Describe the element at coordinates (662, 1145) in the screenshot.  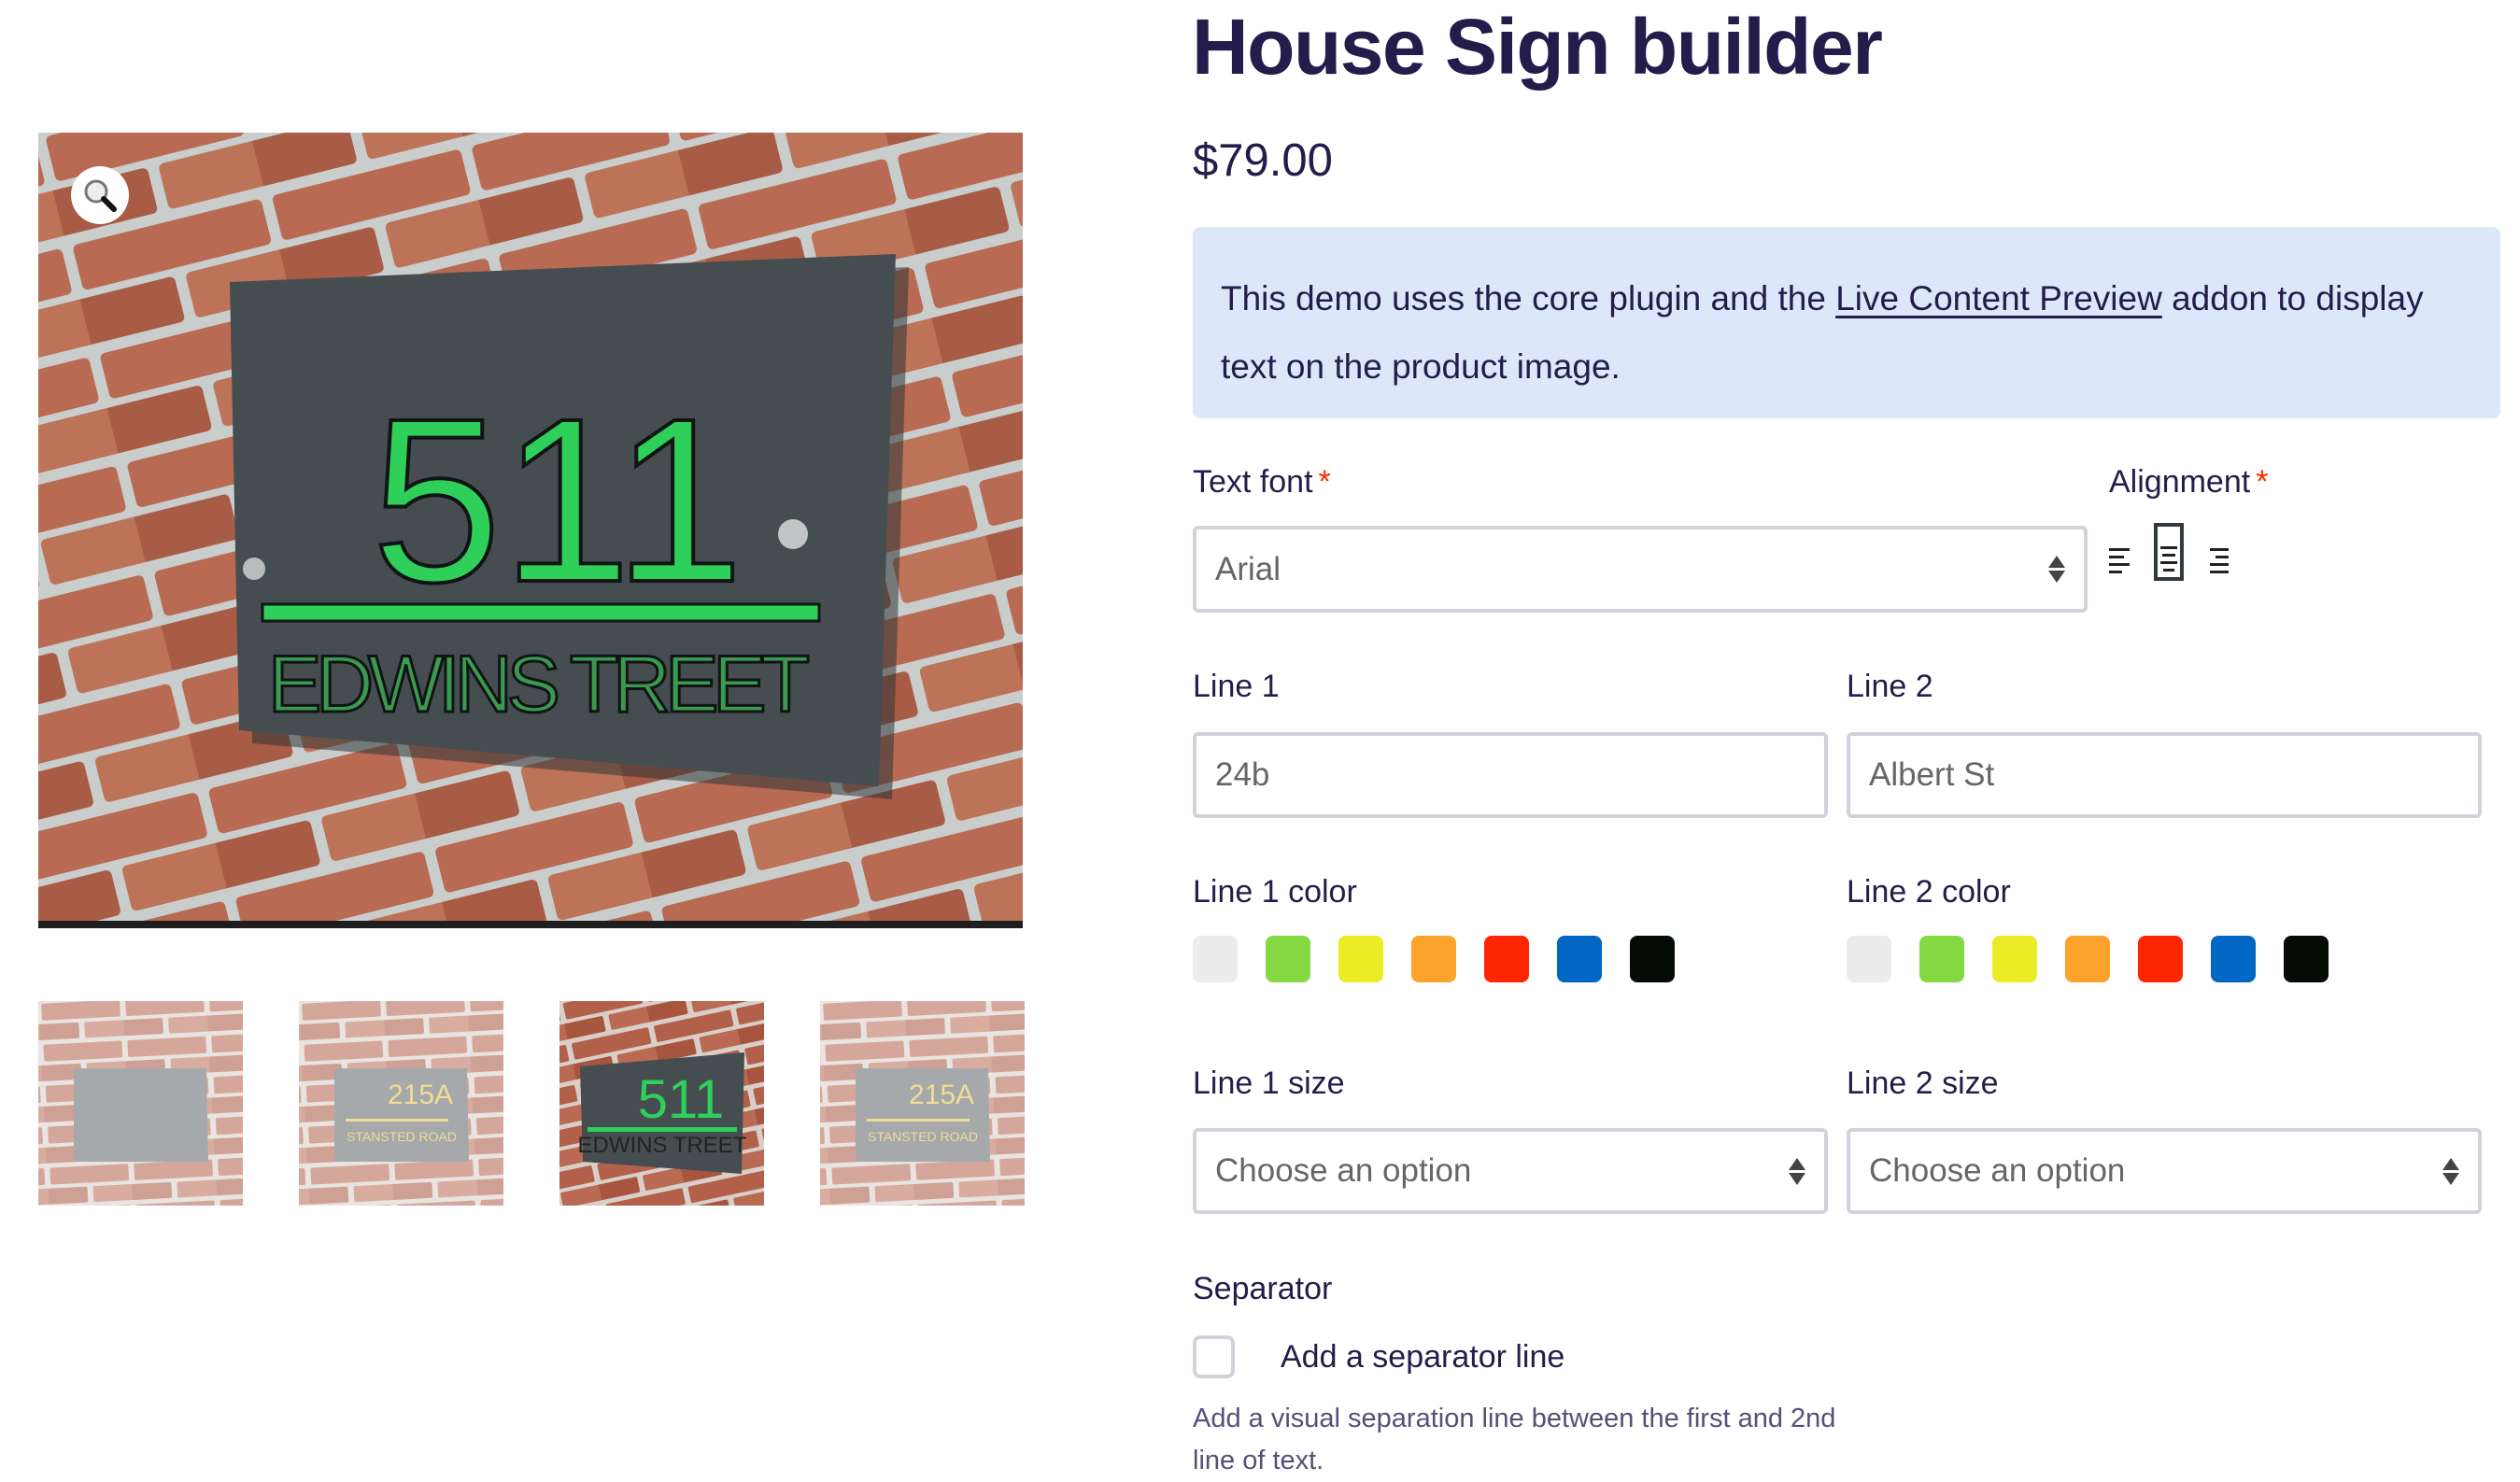
I see `thumbnail-street: EDWINS TREET` at that location.